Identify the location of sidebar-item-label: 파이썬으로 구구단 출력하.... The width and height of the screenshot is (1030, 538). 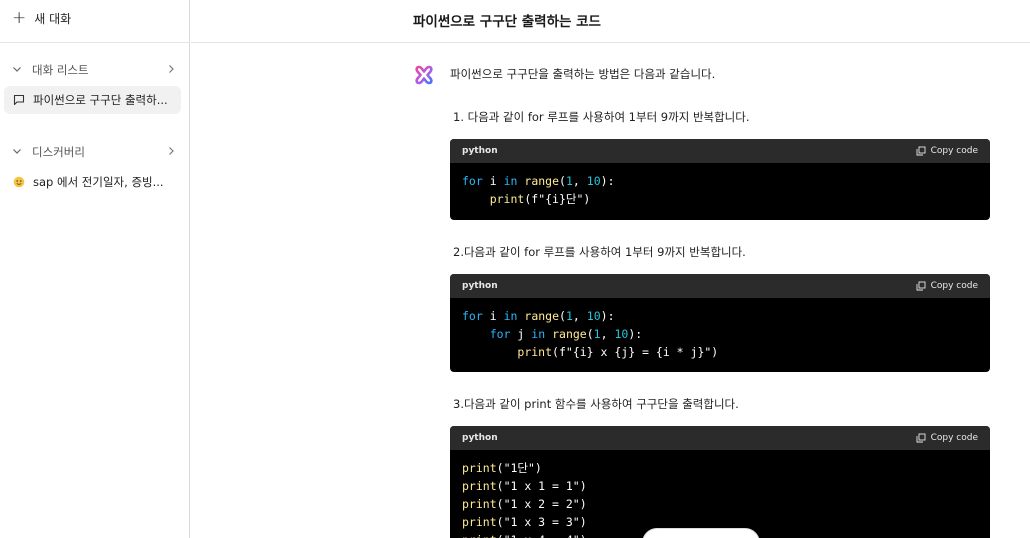
(100, 100).